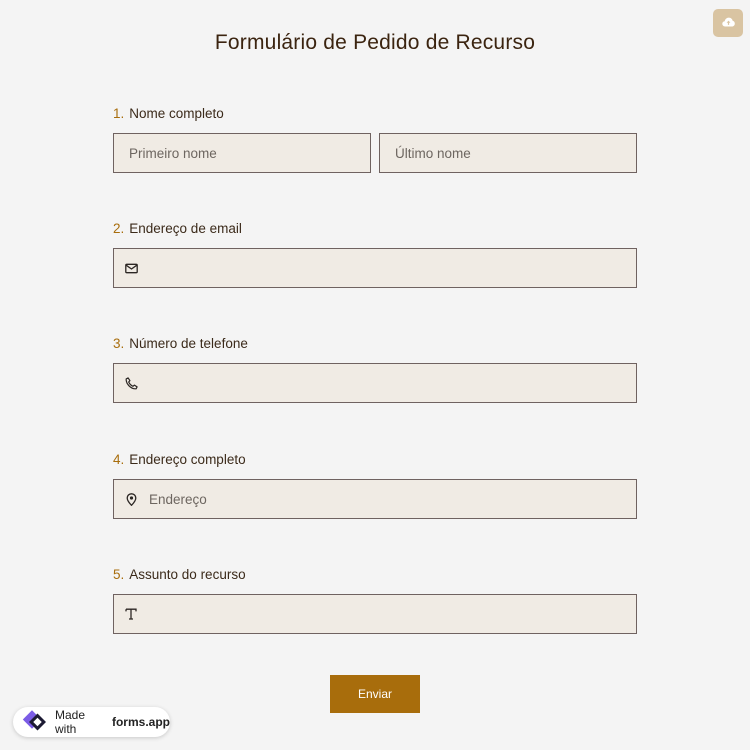  Describe the element at coordinates (375, 694) in the screenshot. I see `submit-button: Enviar` at that location.